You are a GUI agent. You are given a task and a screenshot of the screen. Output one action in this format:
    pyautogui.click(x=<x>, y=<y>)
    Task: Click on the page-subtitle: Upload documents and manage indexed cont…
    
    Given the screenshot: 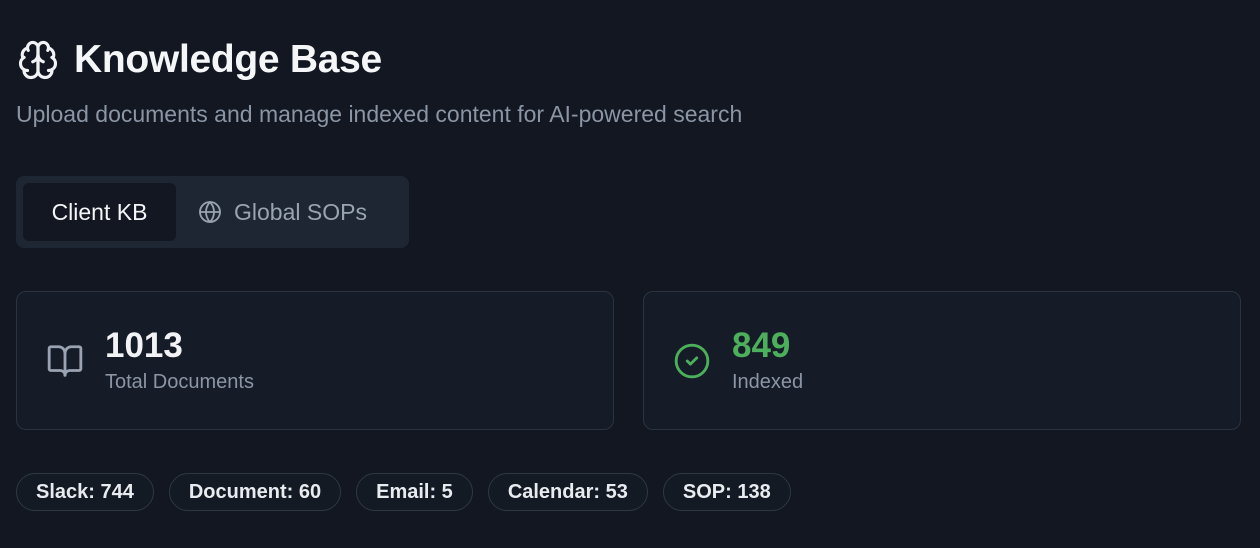 What is the action you would take?
    pyautogui.click(x=379, y=114)
    